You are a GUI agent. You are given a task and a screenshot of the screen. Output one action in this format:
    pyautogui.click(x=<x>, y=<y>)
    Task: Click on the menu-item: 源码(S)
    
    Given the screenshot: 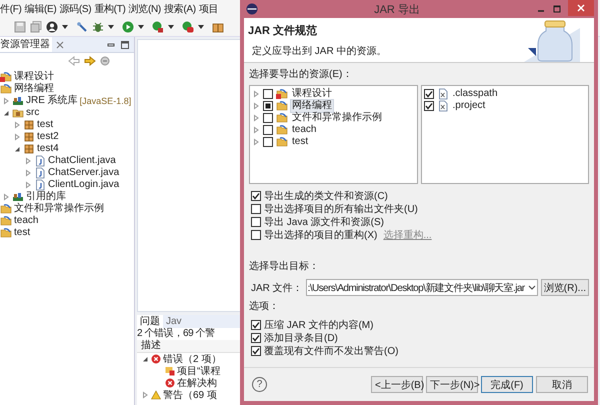 What is the action you would take?
    pyautogui.click(x=75, y=9)
    